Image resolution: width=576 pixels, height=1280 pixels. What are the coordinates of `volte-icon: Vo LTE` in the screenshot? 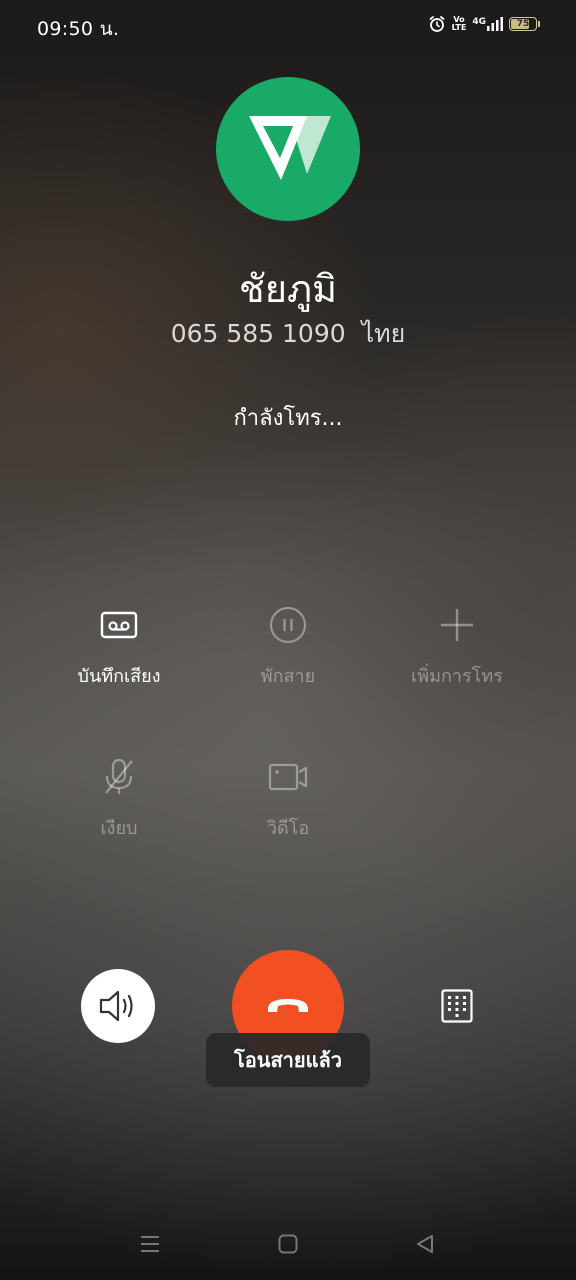 It's located at (459, 23).